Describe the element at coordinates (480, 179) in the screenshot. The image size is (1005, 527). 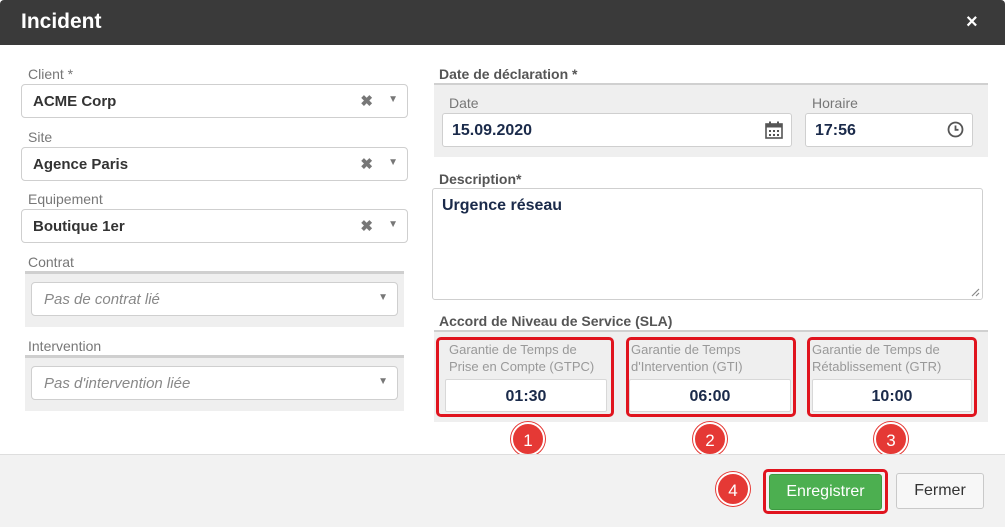
I see `description-label: Description*` at that location.